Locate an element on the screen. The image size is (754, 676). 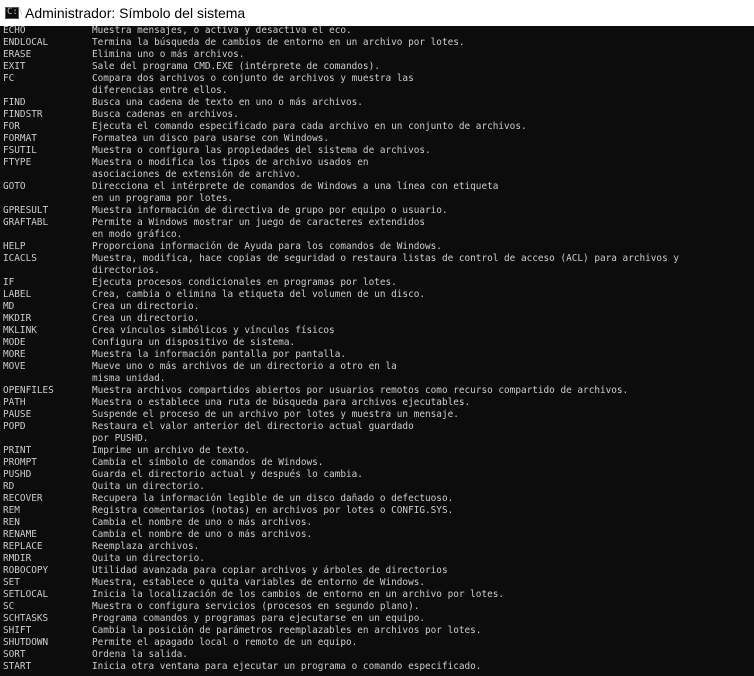
command-description: Busca cadenas en archivos. is located at coordinates (165, 114).